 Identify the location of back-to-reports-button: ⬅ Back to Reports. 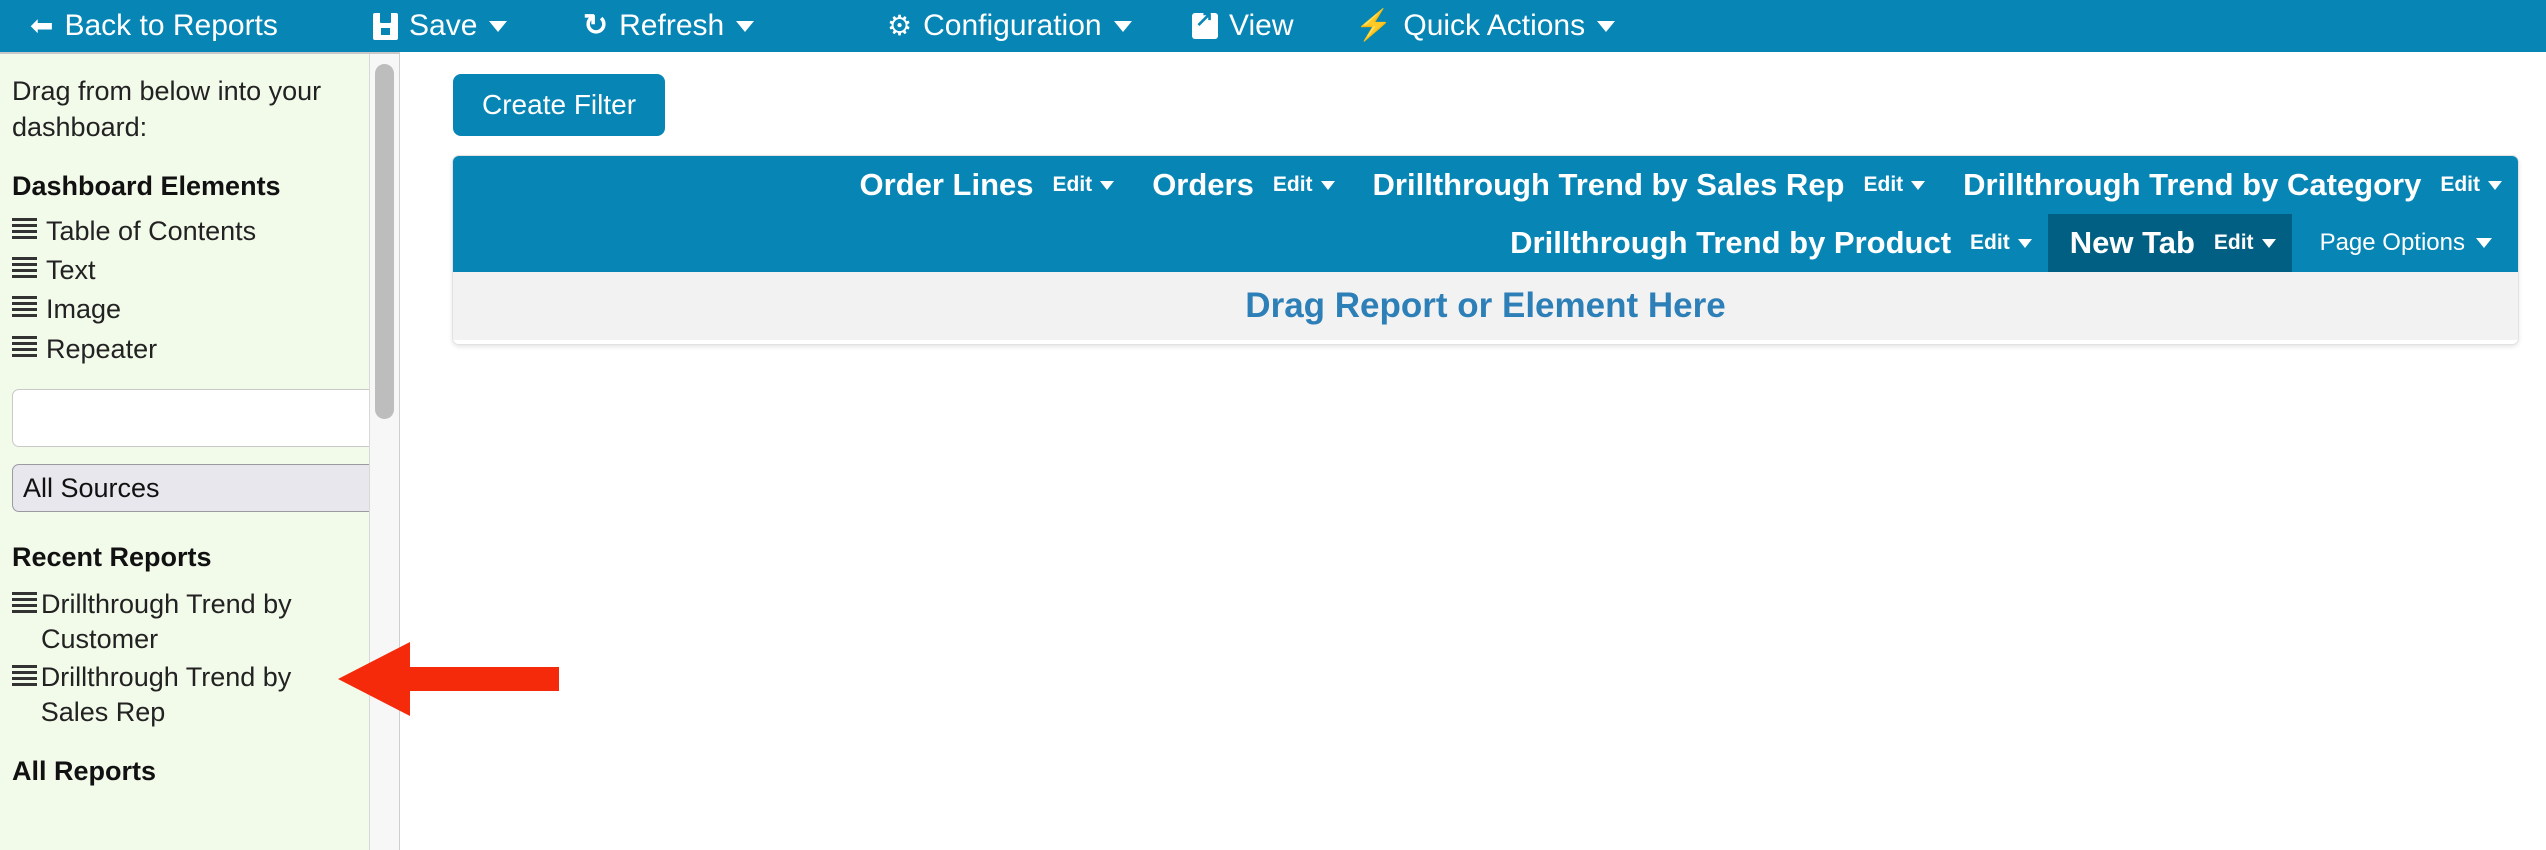
(154, 26).